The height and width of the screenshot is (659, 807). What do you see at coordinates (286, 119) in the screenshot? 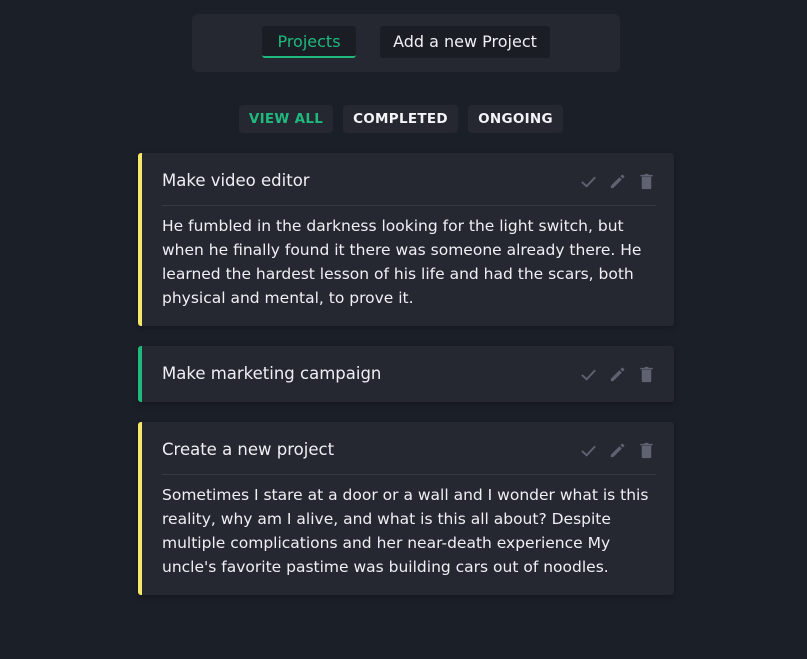
I see `filter-view-all-button: VIEW ALL` at bounding box center [286, 119].